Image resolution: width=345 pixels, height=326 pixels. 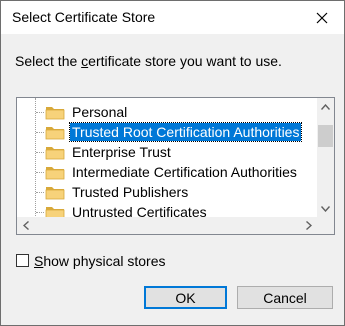 What do you see at coordinates (130, 192) in the screenshot?
I see `tree-item-label: Trusted Publishers` at bounding box center [130, 192].